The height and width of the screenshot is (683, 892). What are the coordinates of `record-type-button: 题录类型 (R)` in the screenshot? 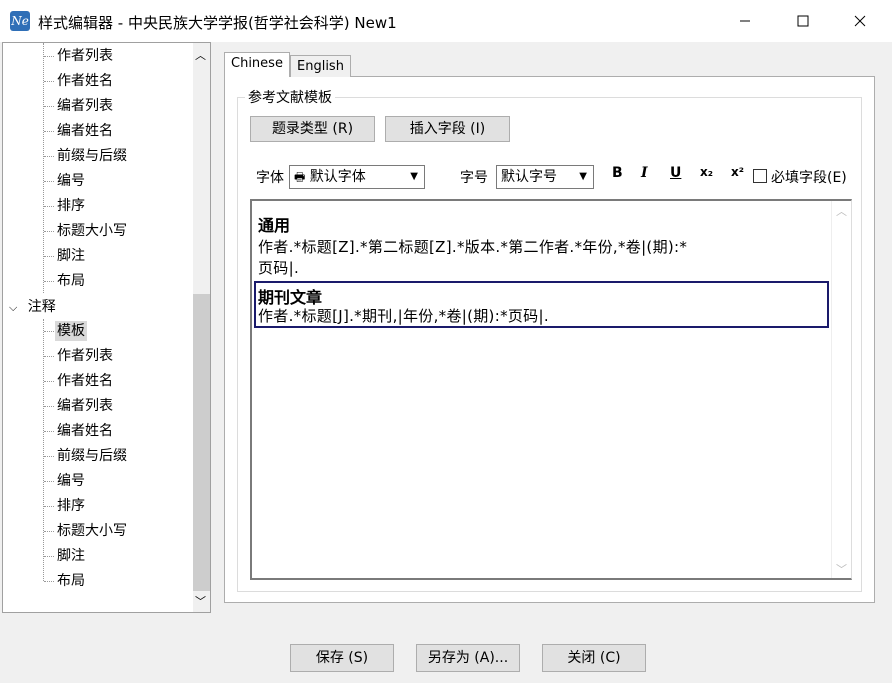 It's located at (312, 129).